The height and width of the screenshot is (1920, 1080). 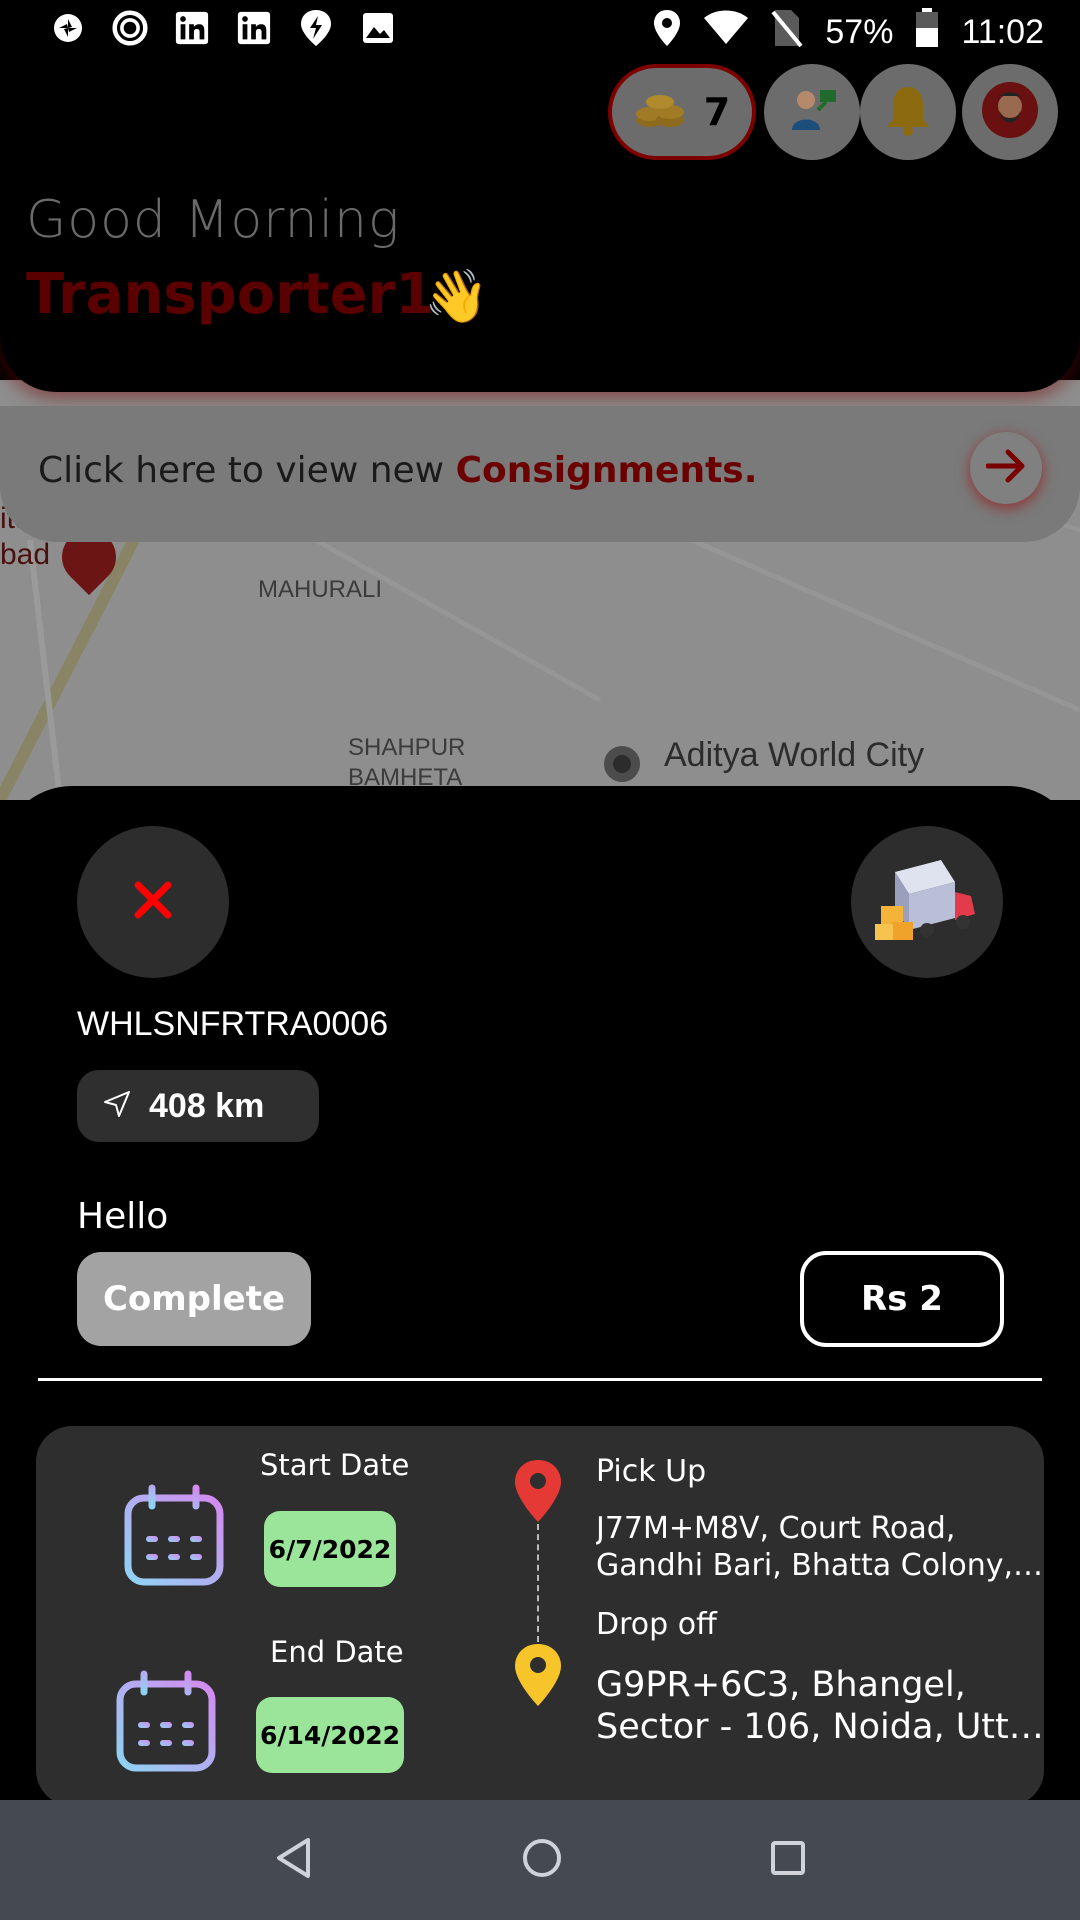 What do you see at coordinates (233, 1024) in the screenshot?
I see `consignment-id: WHLSNFRTRA0006` at bounding box center [233, 1024].